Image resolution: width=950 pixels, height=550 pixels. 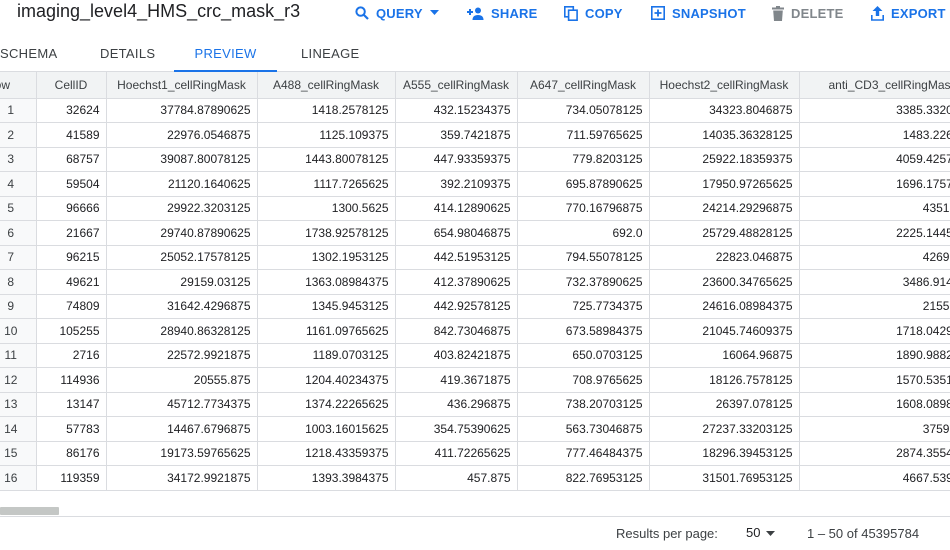 What do you see at coordinates (874, 135) in the screenshot?
I see `table-cell: 1483.2265625` at bounding box center [874, 135].